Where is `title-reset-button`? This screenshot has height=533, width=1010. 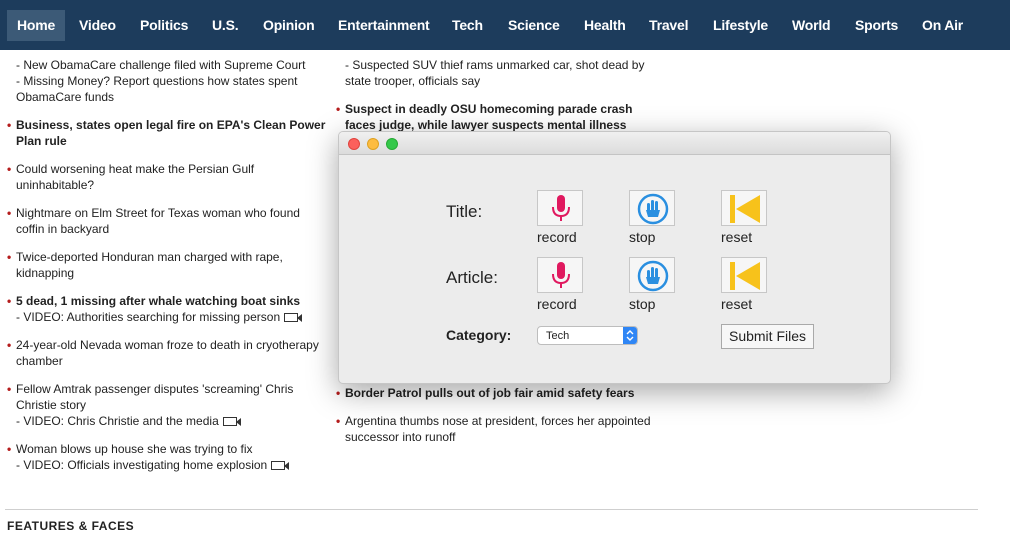 title-reset-button is located at coordinates (744, 208).